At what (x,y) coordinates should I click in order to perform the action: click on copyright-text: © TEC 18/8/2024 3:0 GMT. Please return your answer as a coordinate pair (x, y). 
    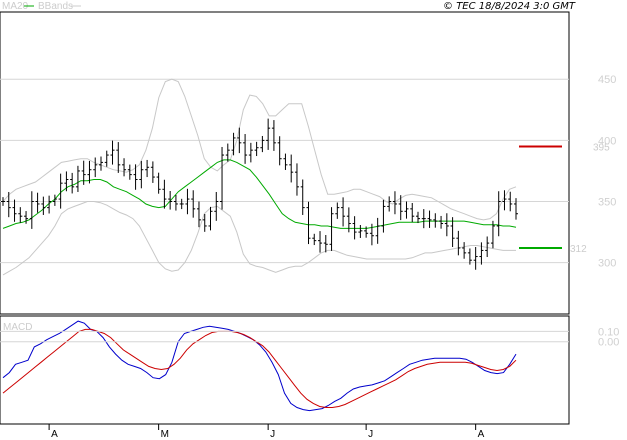
    Looking at the image, I should click on (509, 6).